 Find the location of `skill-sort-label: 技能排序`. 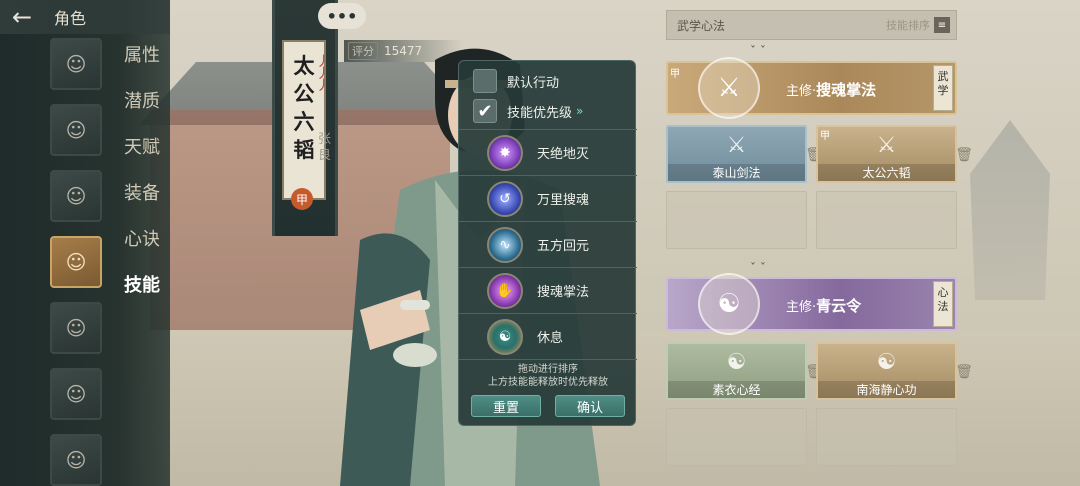

skill-sort-label: 技能排序 is located at coordinates (908, 25).